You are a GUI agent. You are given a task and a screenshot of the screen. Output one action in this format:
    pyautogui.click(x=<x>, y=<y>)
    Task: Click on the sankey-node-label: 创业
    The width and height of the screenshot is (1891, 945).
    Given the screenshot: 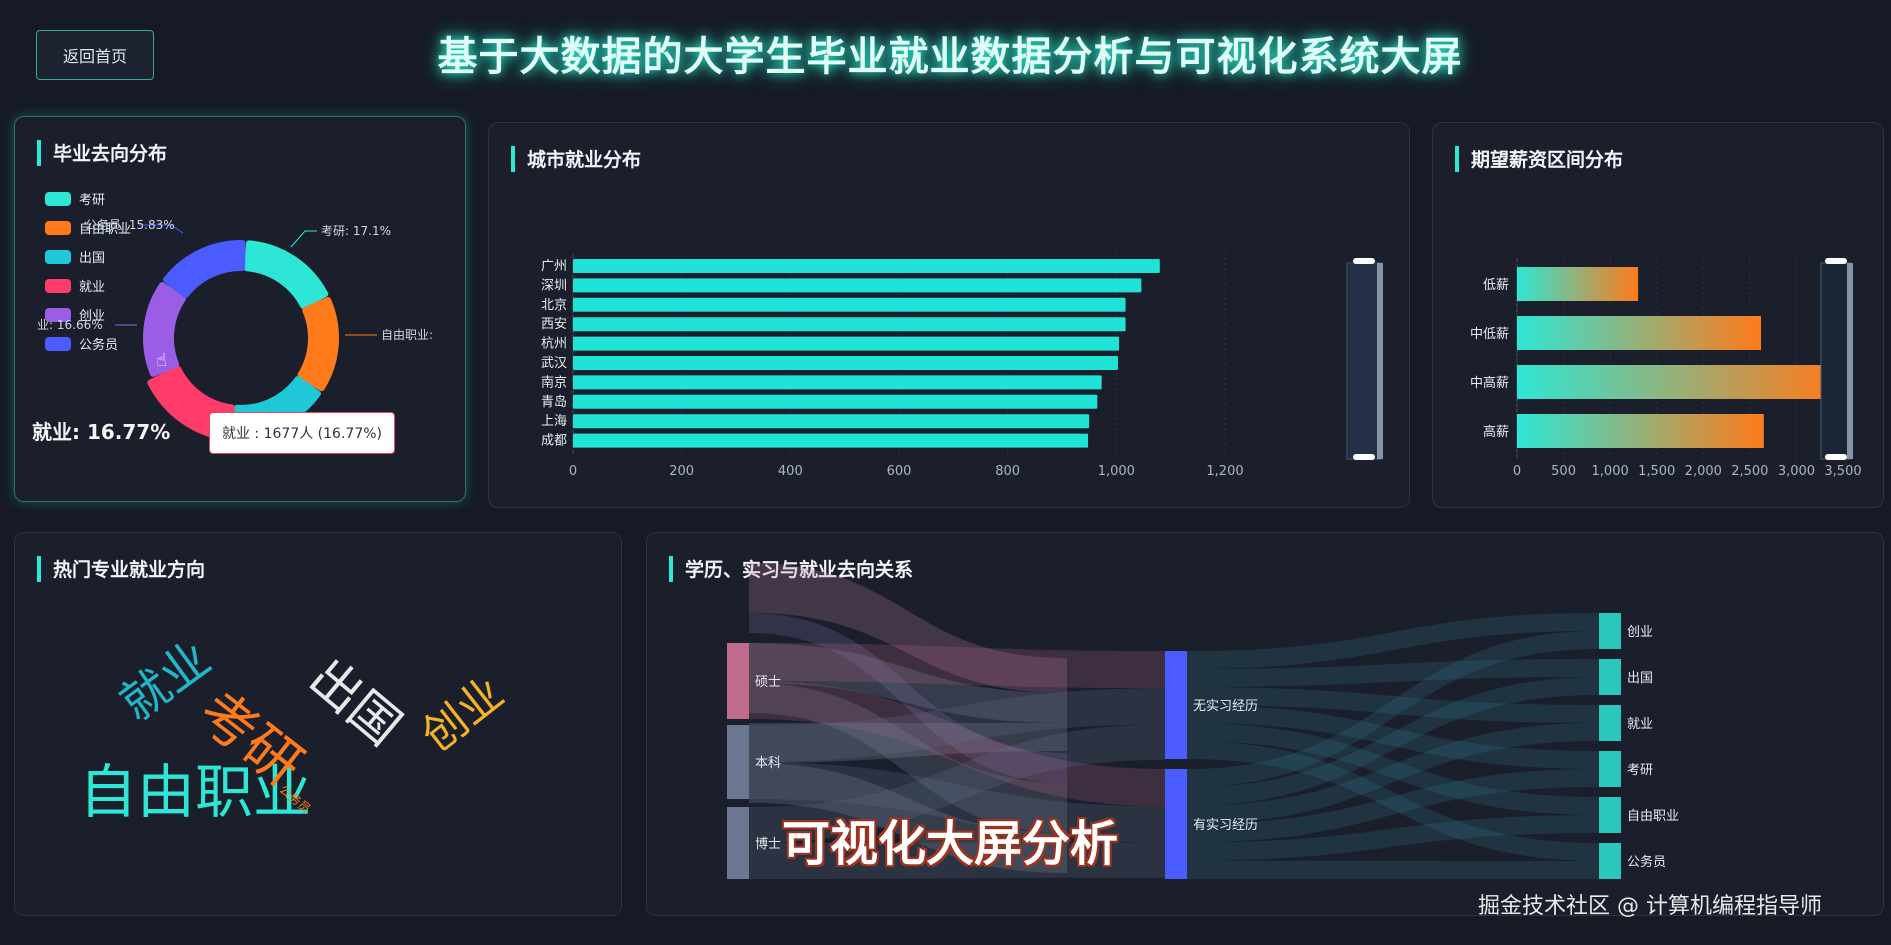 What is the action you would take?
    pyautogui.click(x=1640, y=632)
    